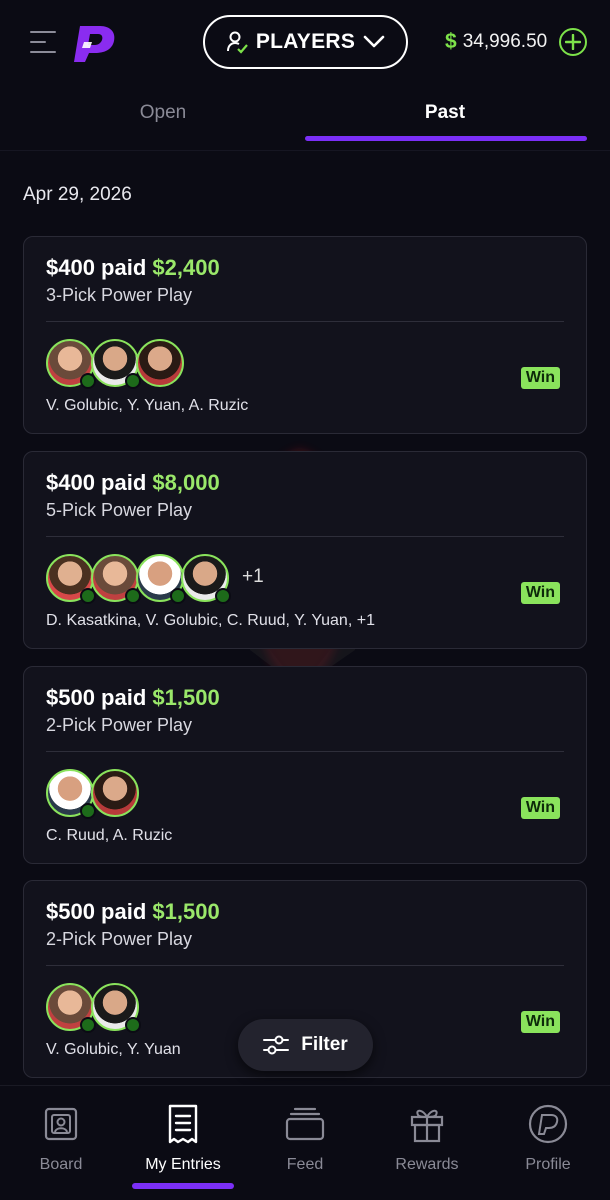 The width and height of the screenshot is (610, 1200). Describe the element at coordinates (61, 1164) in the screenshot. I see `nav-label: Board` at that location.